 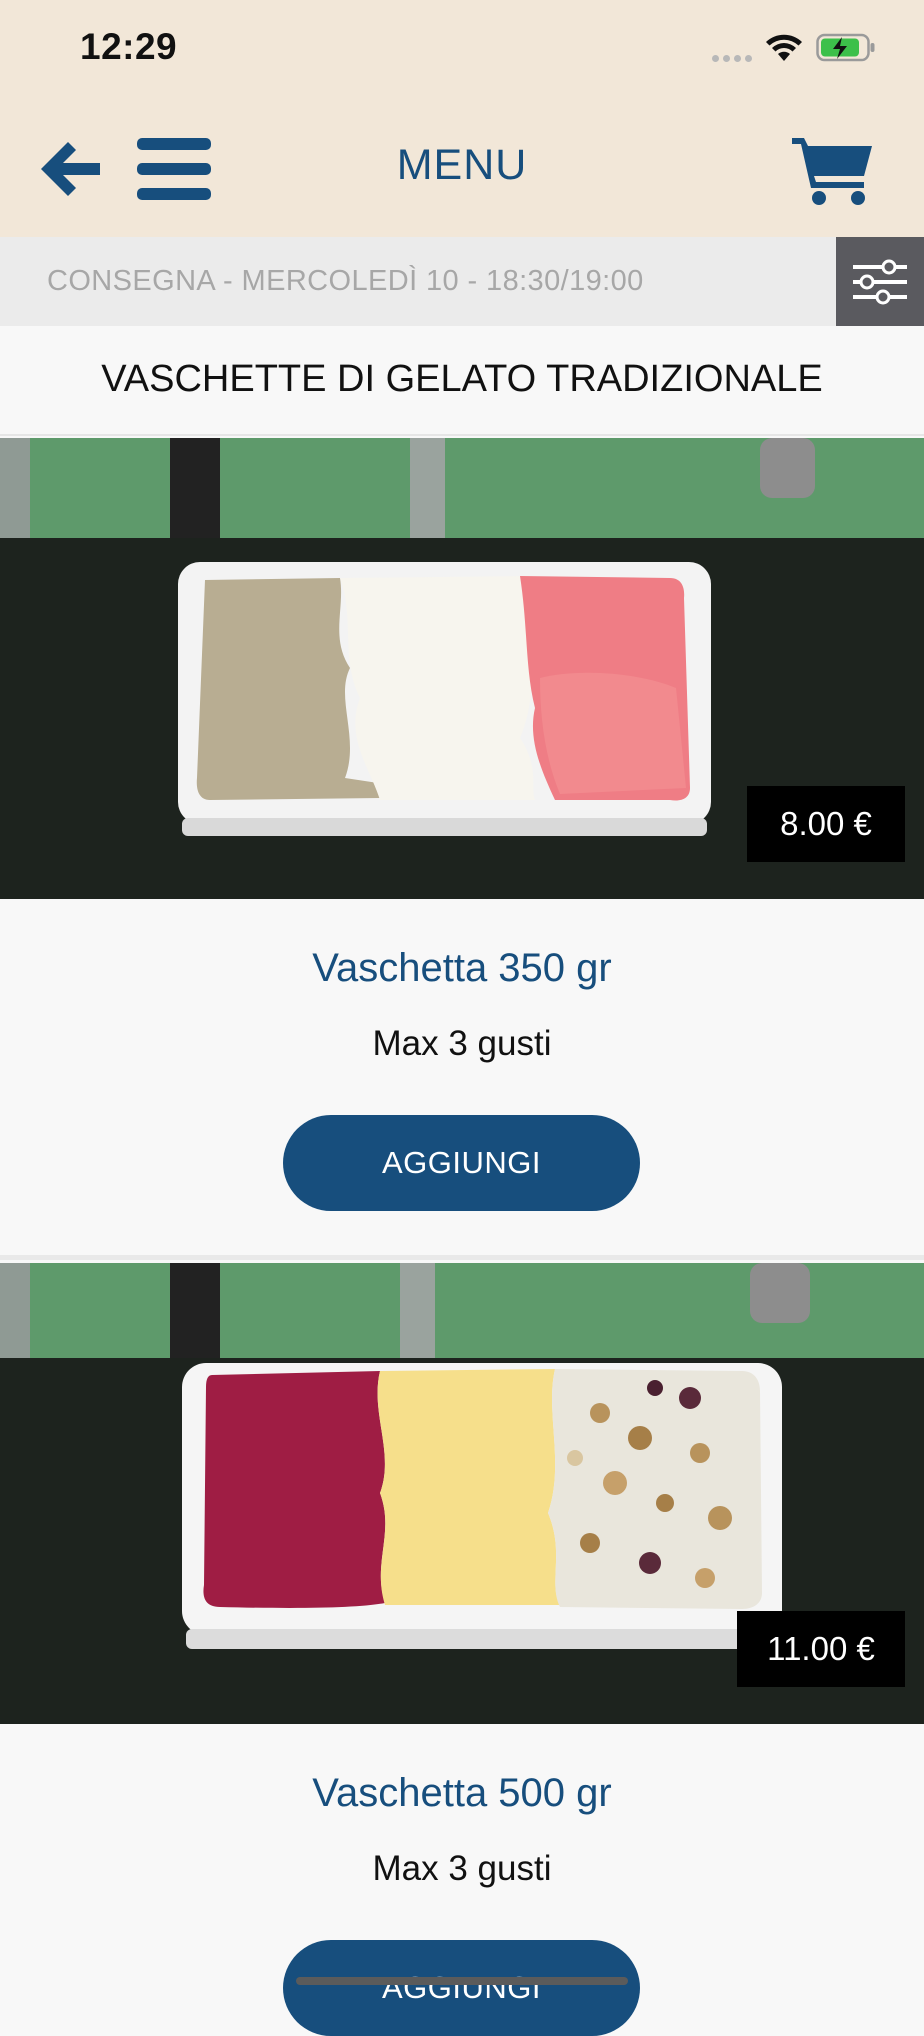 I want to click on shopping-cart-icon, so click(x=833, y=170).